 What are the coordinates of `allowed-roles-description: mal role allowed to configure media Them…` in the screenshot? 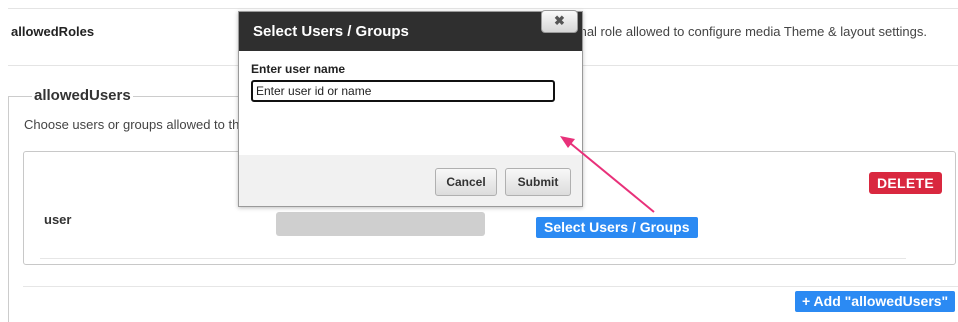 It's located at (751, 31).